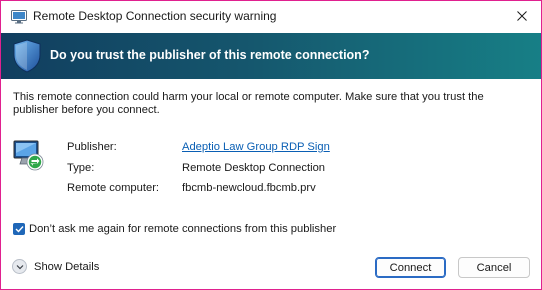 Image resolution: width=542 pixels, height=290 pixels. I want to click on remote-computer-value: fbcmb-newcloud.fbcmb.prv, so click(249, 188).